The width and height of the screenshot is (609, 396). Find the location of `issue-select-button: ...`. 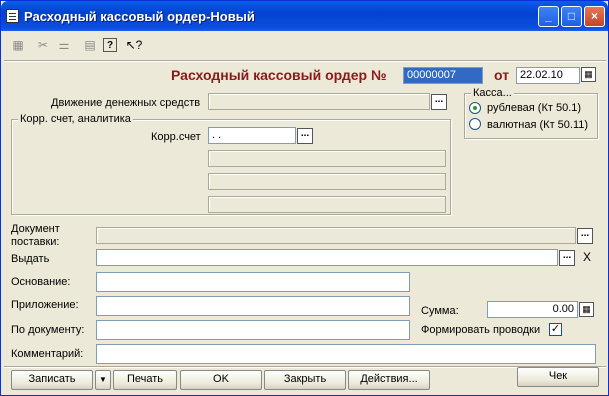

issue-select-button: ... is located at coordinates (567, 258).